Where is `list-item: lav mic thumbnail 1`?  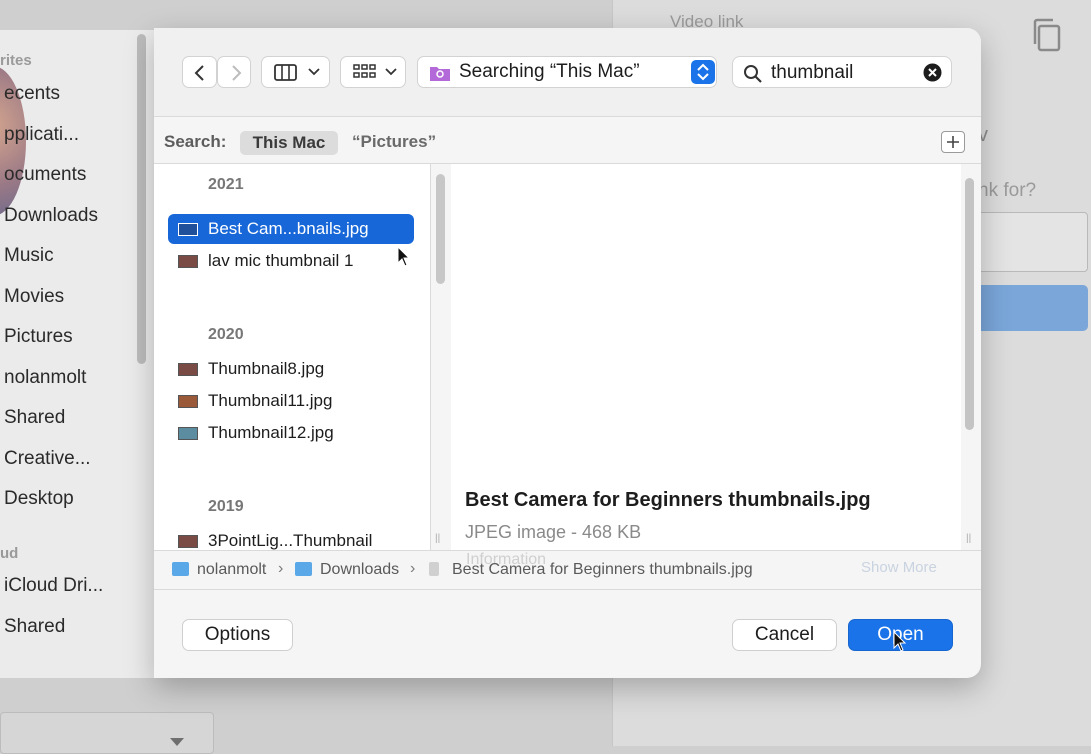
list-item: lav mic thumbnail 1 is located at coordinates (291, 261).